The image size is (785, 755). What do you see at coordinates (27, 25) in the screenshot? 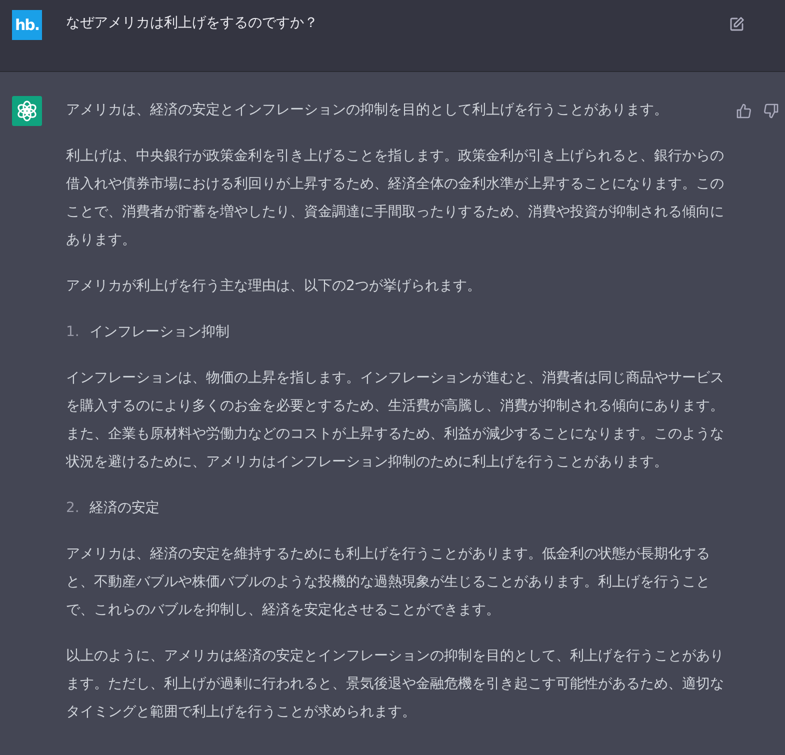
I see `user-avatar: hb.` at bounding box center [27, 25].